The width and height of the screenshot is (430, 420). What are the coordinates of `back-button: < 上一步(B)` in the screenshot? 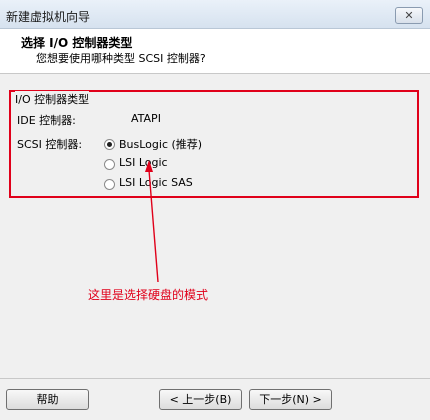 It's located at (200, 399).